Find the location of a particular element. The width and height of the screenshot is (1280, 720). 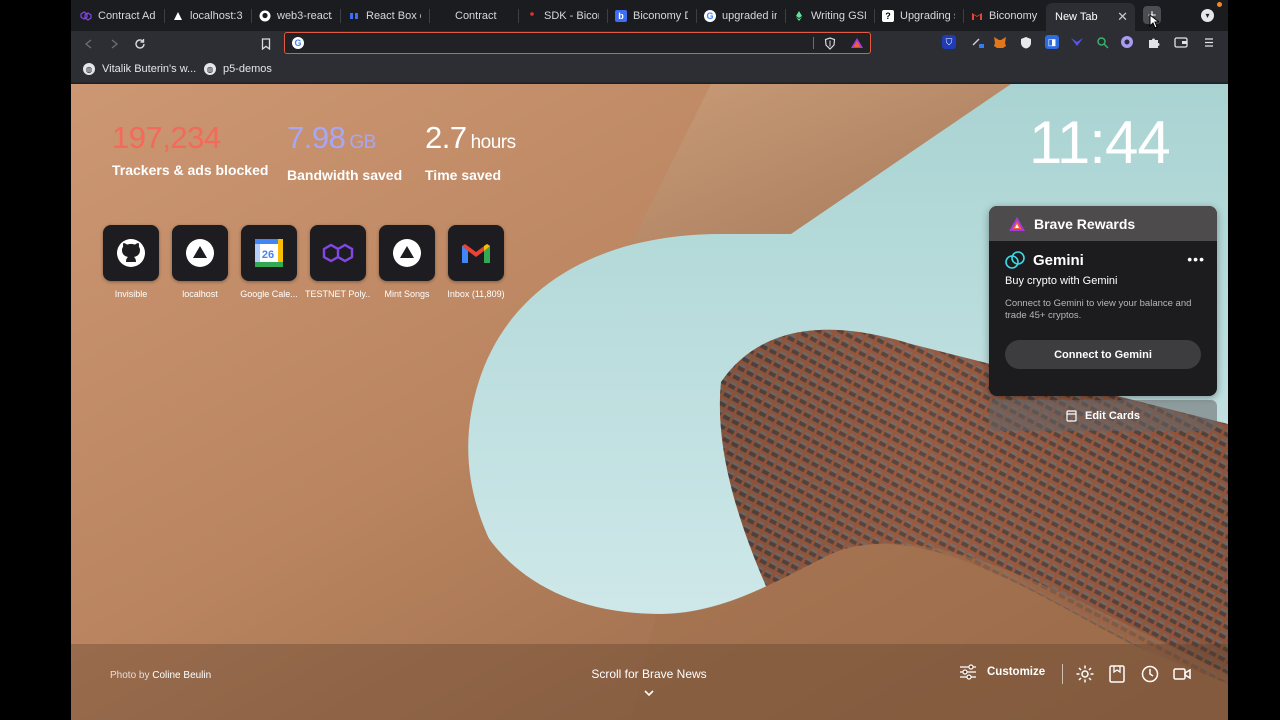

tab-web3-react: web3-react/ is located at coordinates (295, 16).